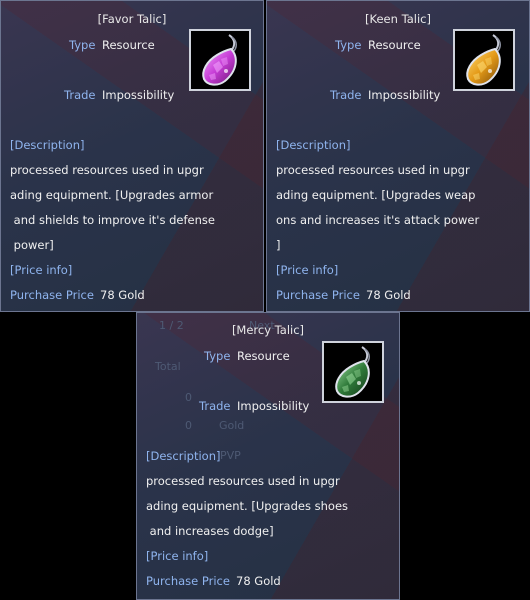  I want to click on description-line: ading equipment. [Upgrades armor, so click(112, 195).